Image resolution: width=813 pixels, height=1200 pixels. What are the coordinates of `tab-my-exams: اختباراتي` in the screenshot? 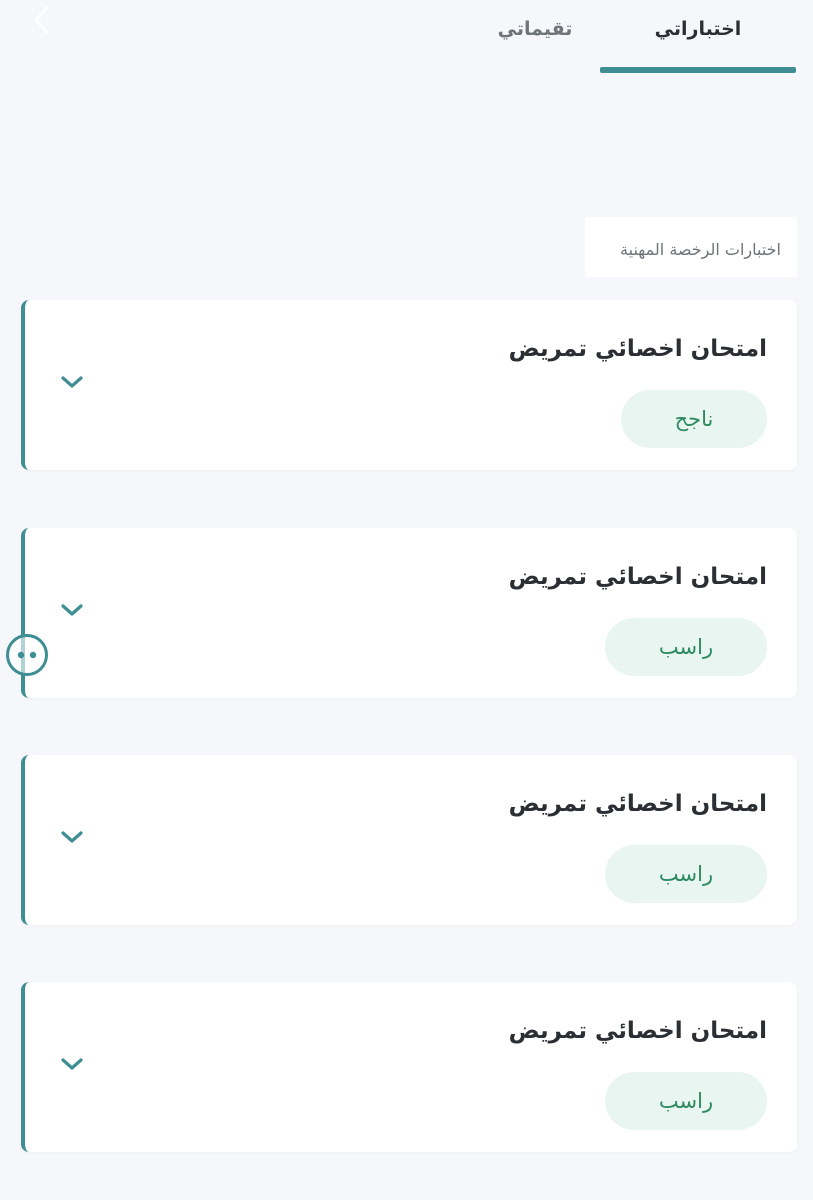 It's located at (698, 29).